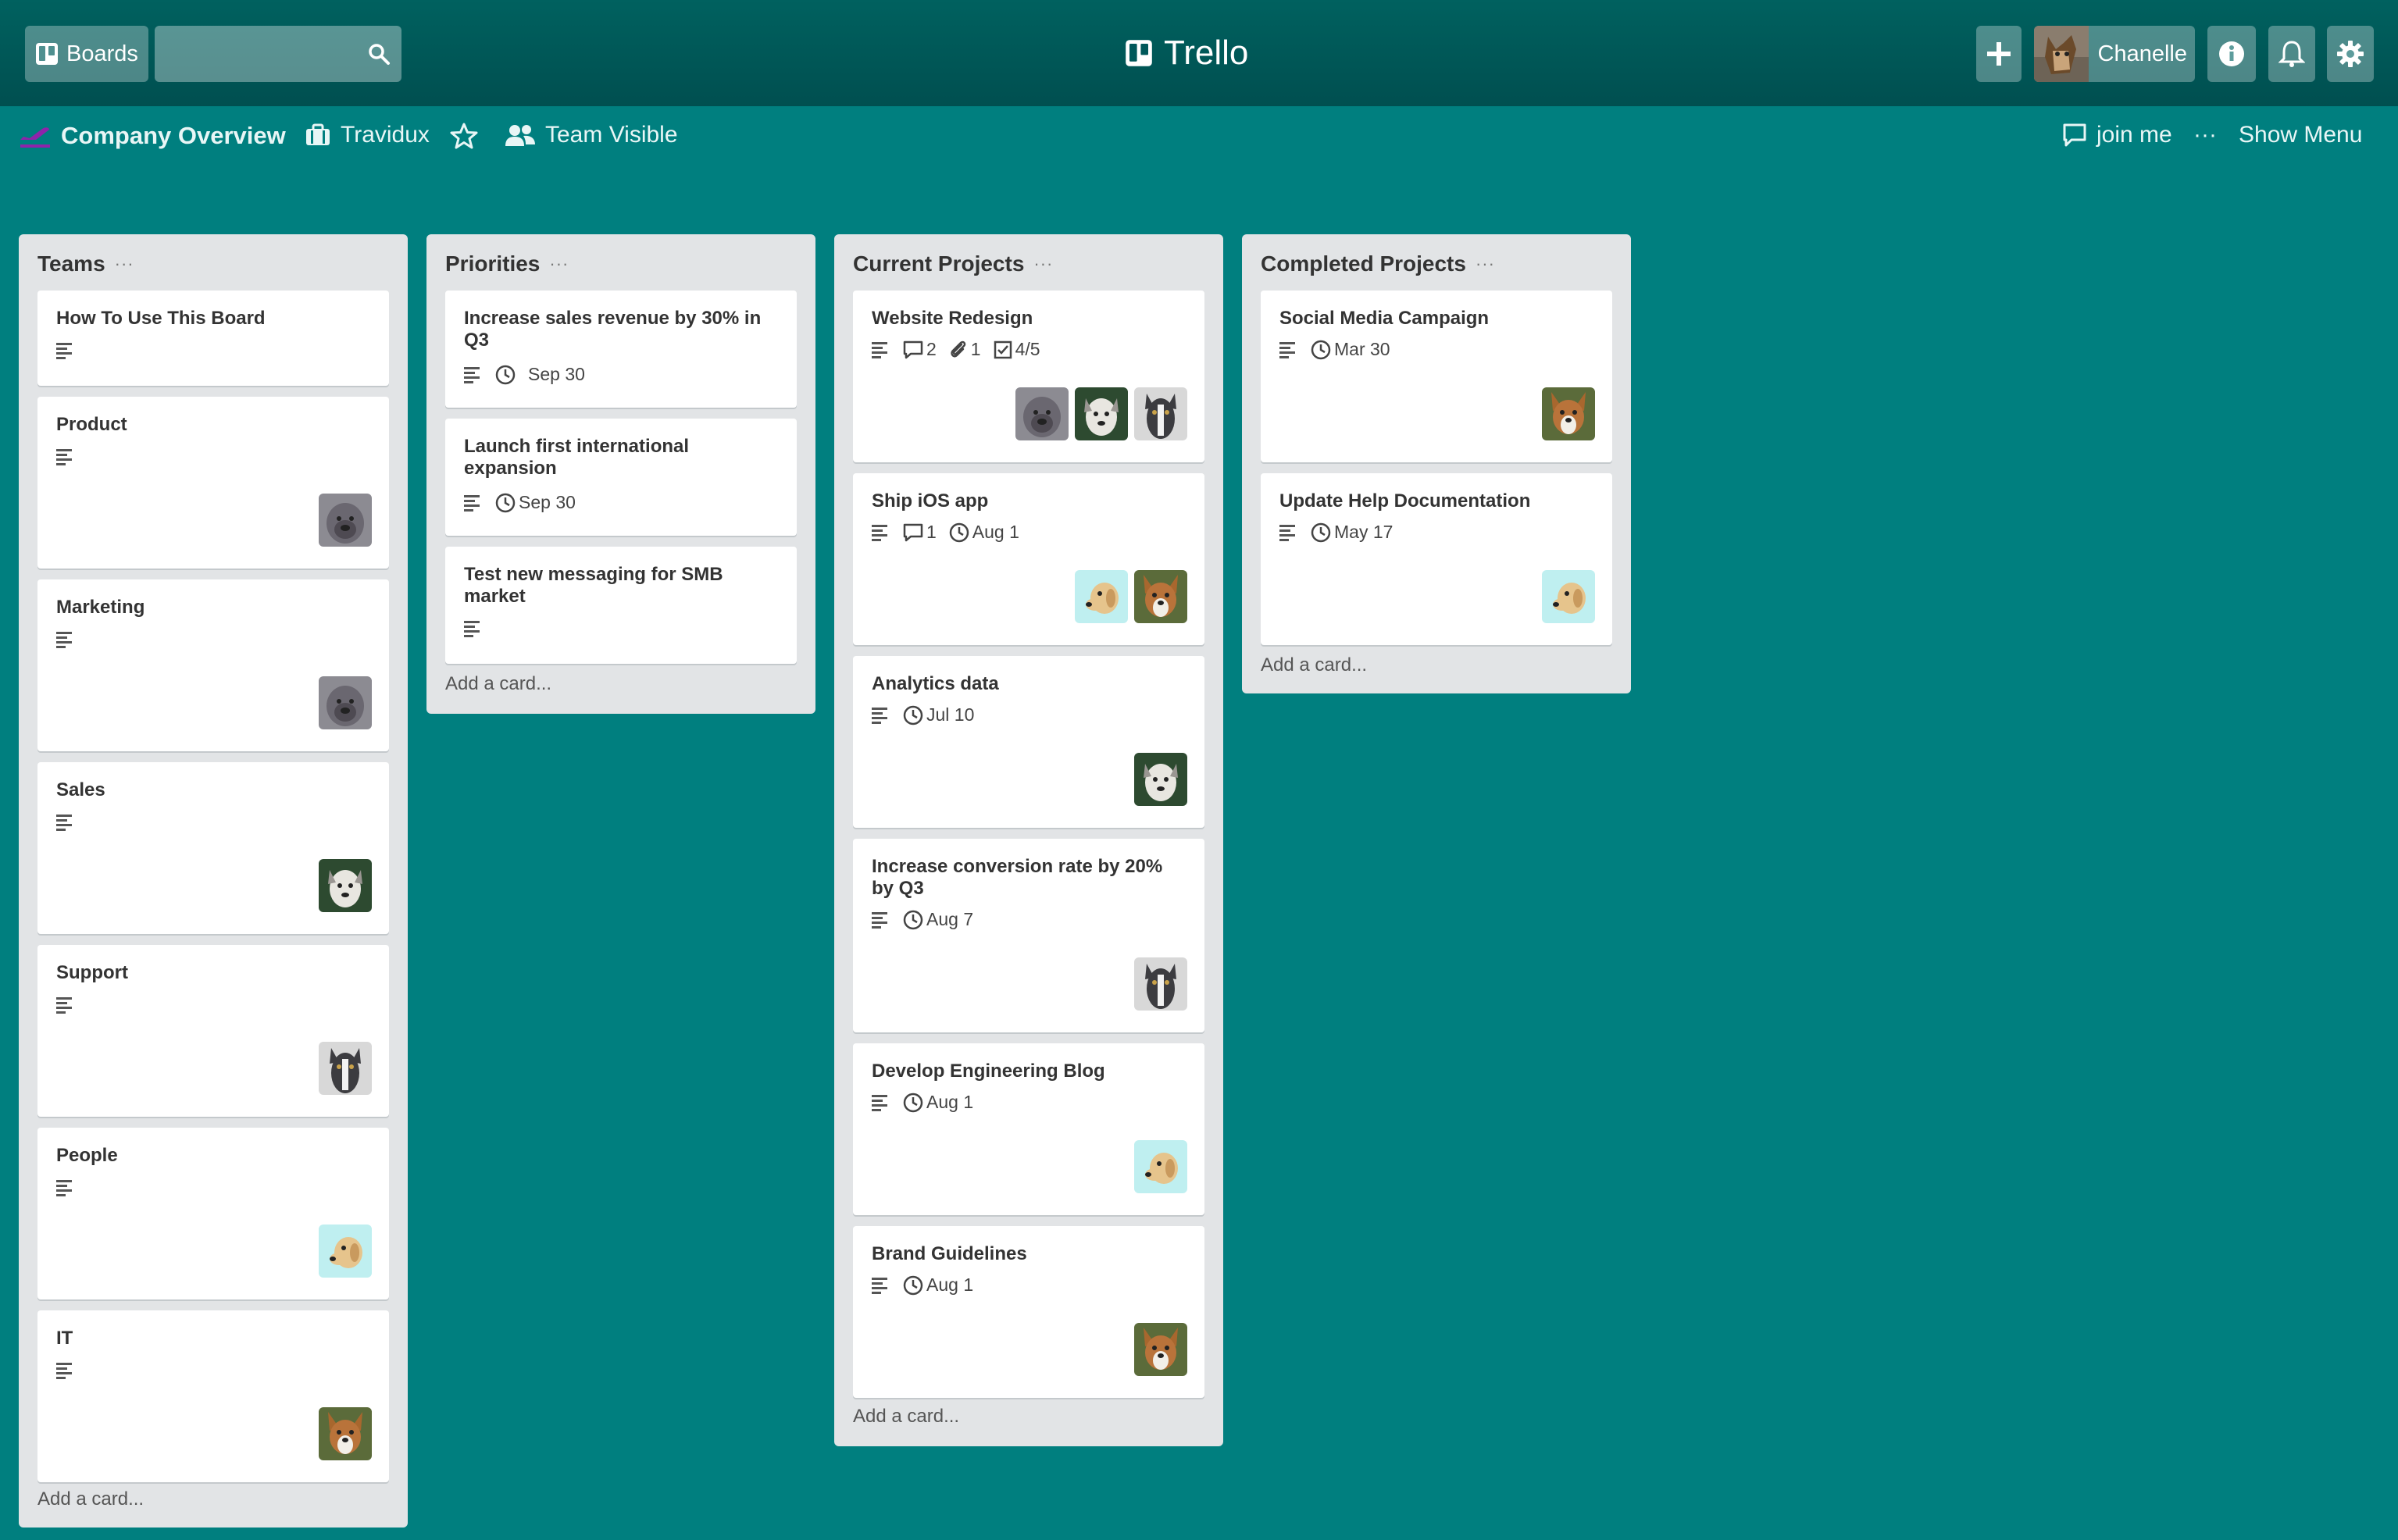 This screenshot has height=1540, width=2398. What do you see at coordinates (1186, 53) in the screenshot?
I see `app-logo: Trello` at bounding box center [1186, 53].